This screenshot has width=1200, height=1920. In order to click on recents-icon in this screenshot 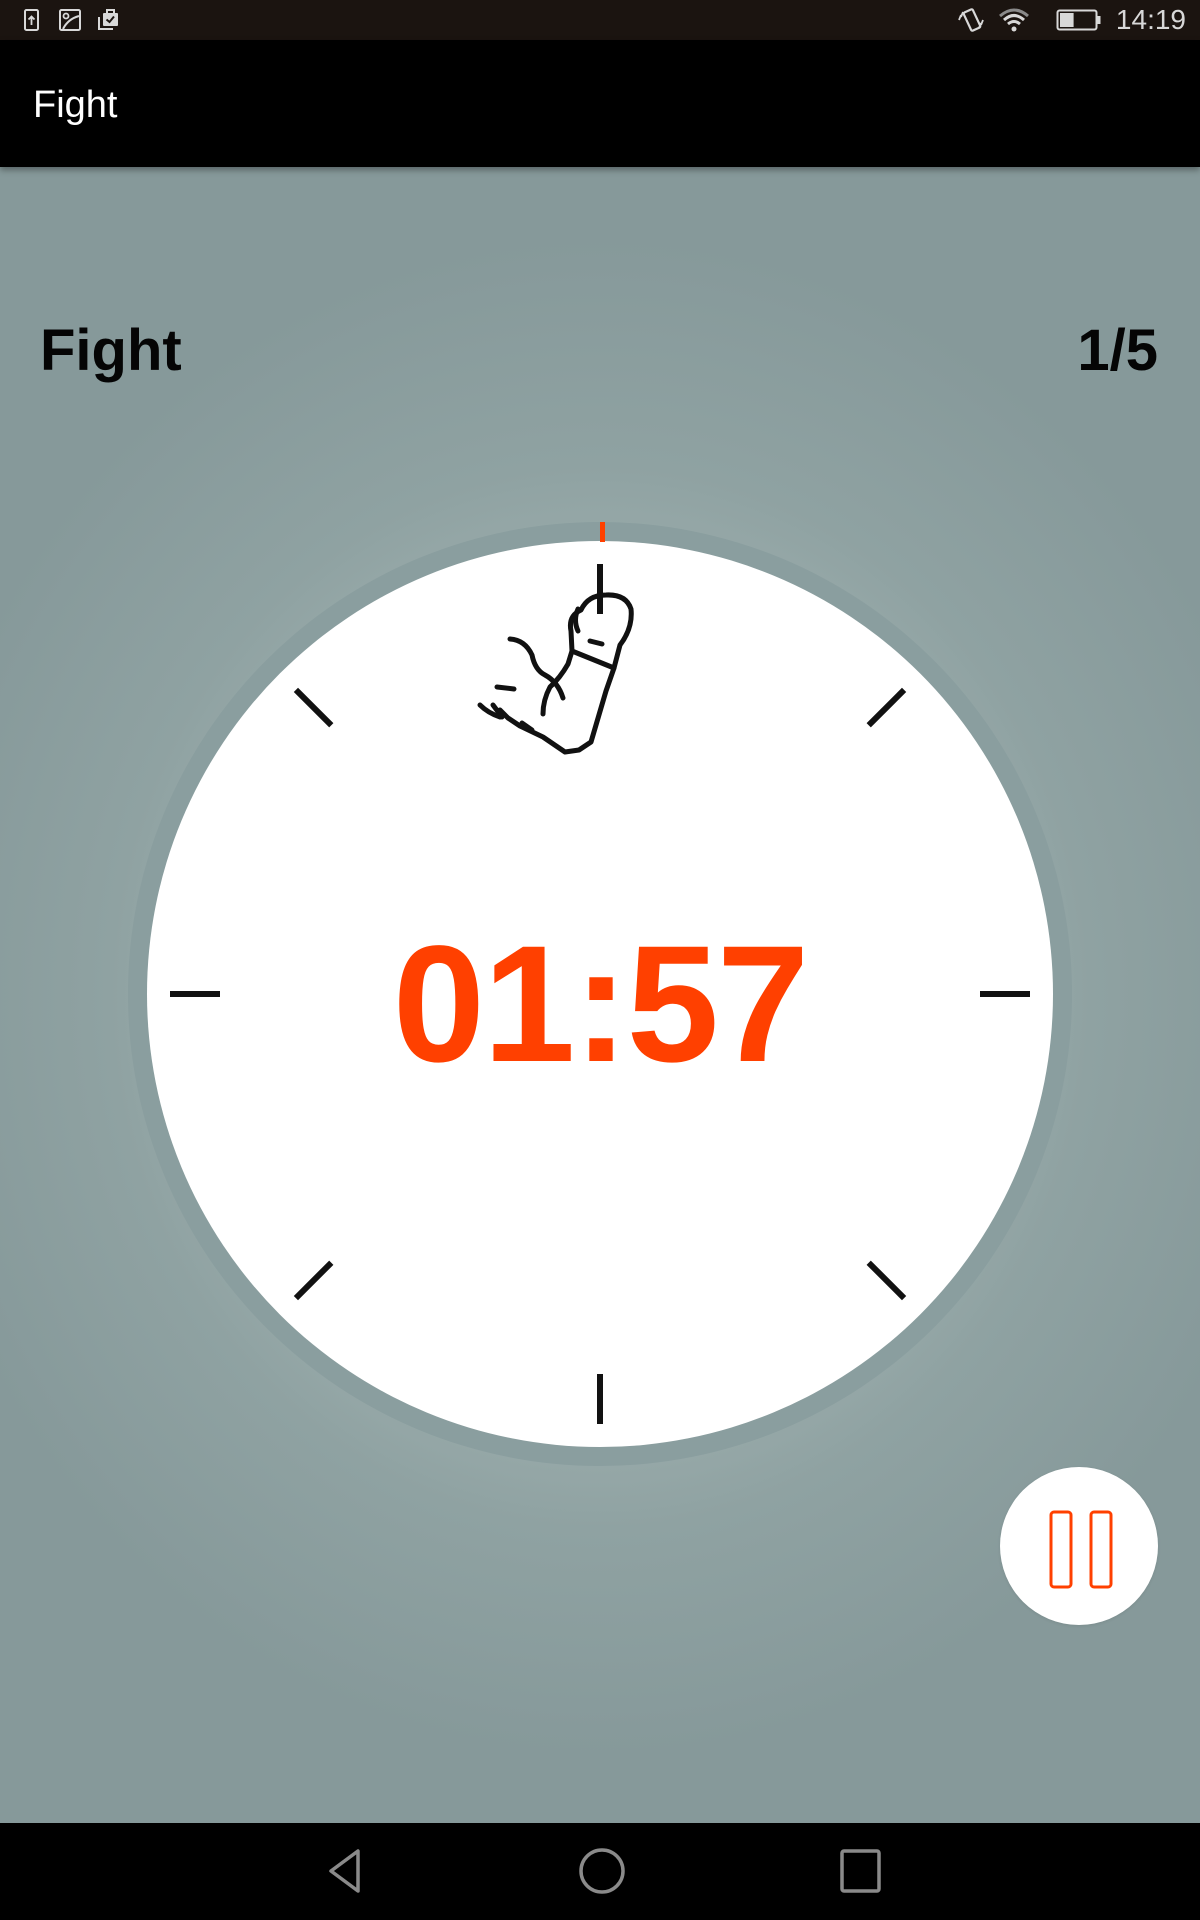, I will do `click(860, 1871)`.